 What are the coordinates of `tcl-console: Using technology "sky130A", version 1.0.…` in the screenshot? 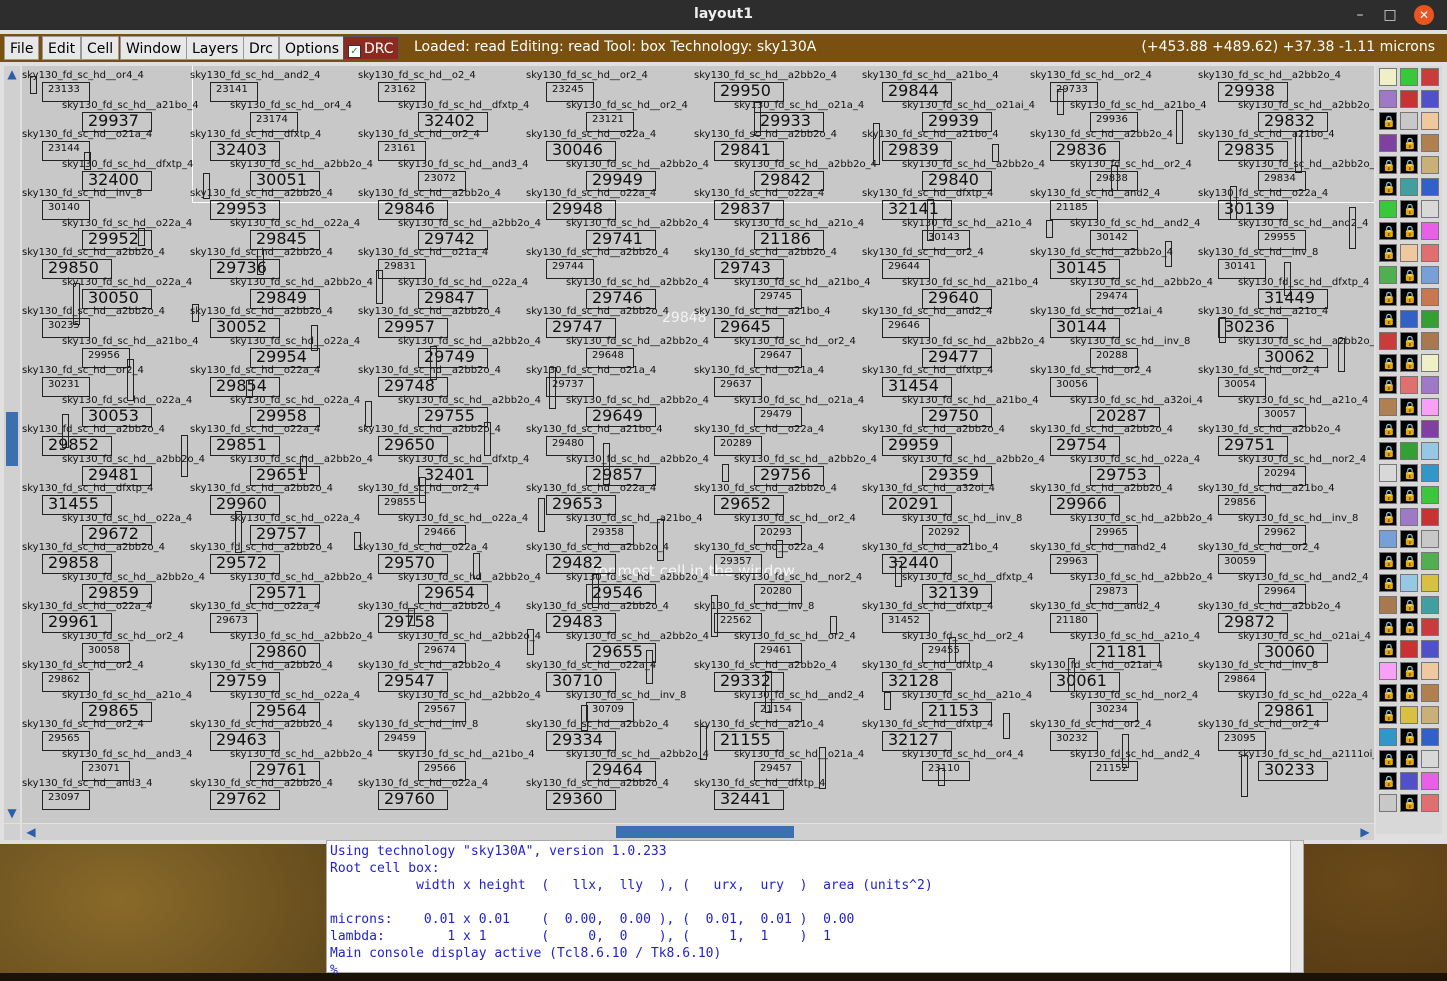 It's located at (815, 909).